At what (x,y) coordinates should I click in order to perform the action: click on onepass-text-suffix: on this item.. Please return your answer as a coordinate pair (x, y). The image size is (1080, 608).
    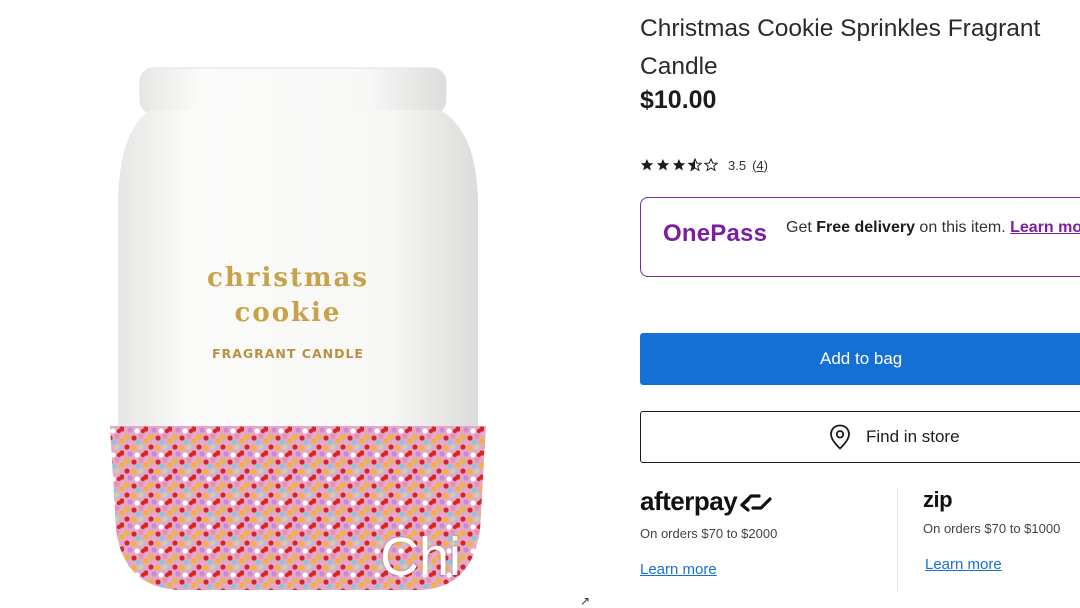
    Looking at the image, I should click on (962, 227).